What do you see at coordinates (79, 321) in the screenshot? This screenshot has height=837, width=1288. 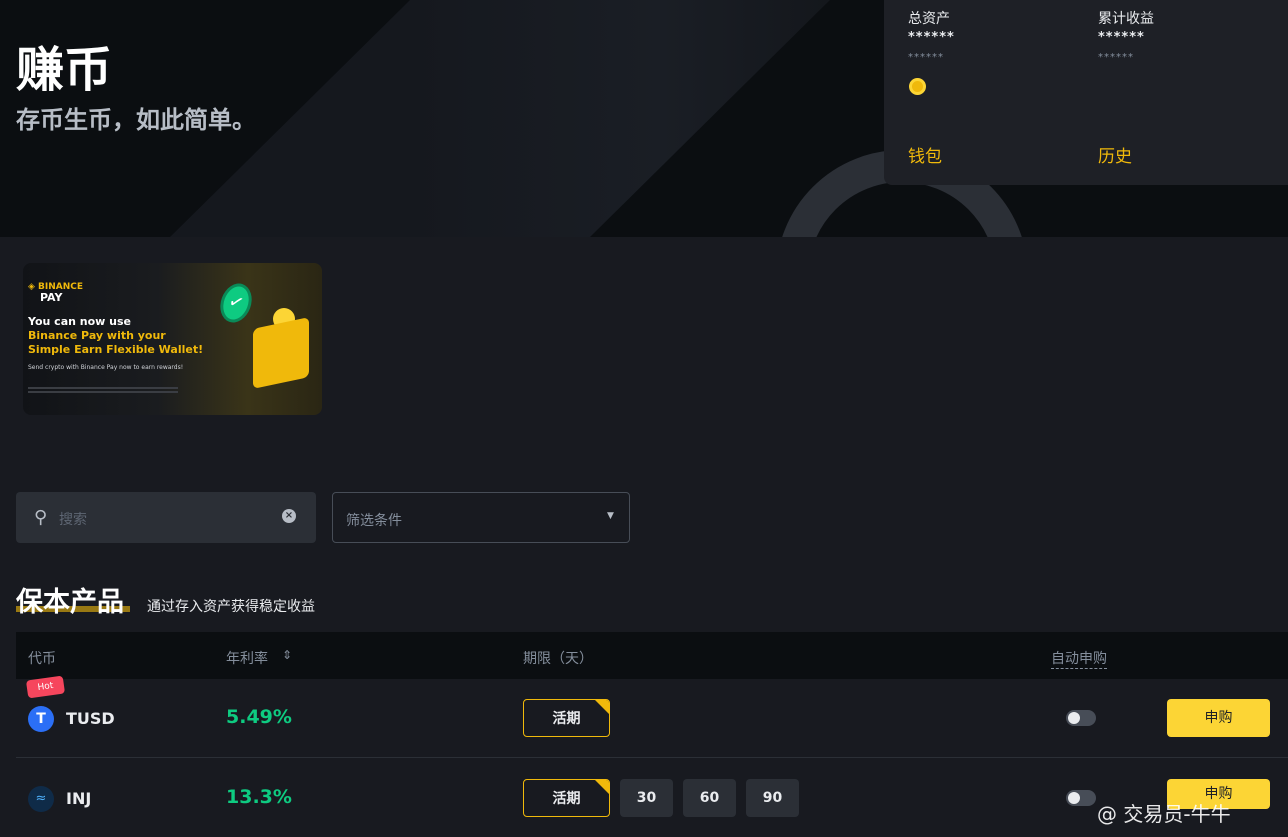 I see `banner-line-1: You can now use` at bounding box center [79, 321].